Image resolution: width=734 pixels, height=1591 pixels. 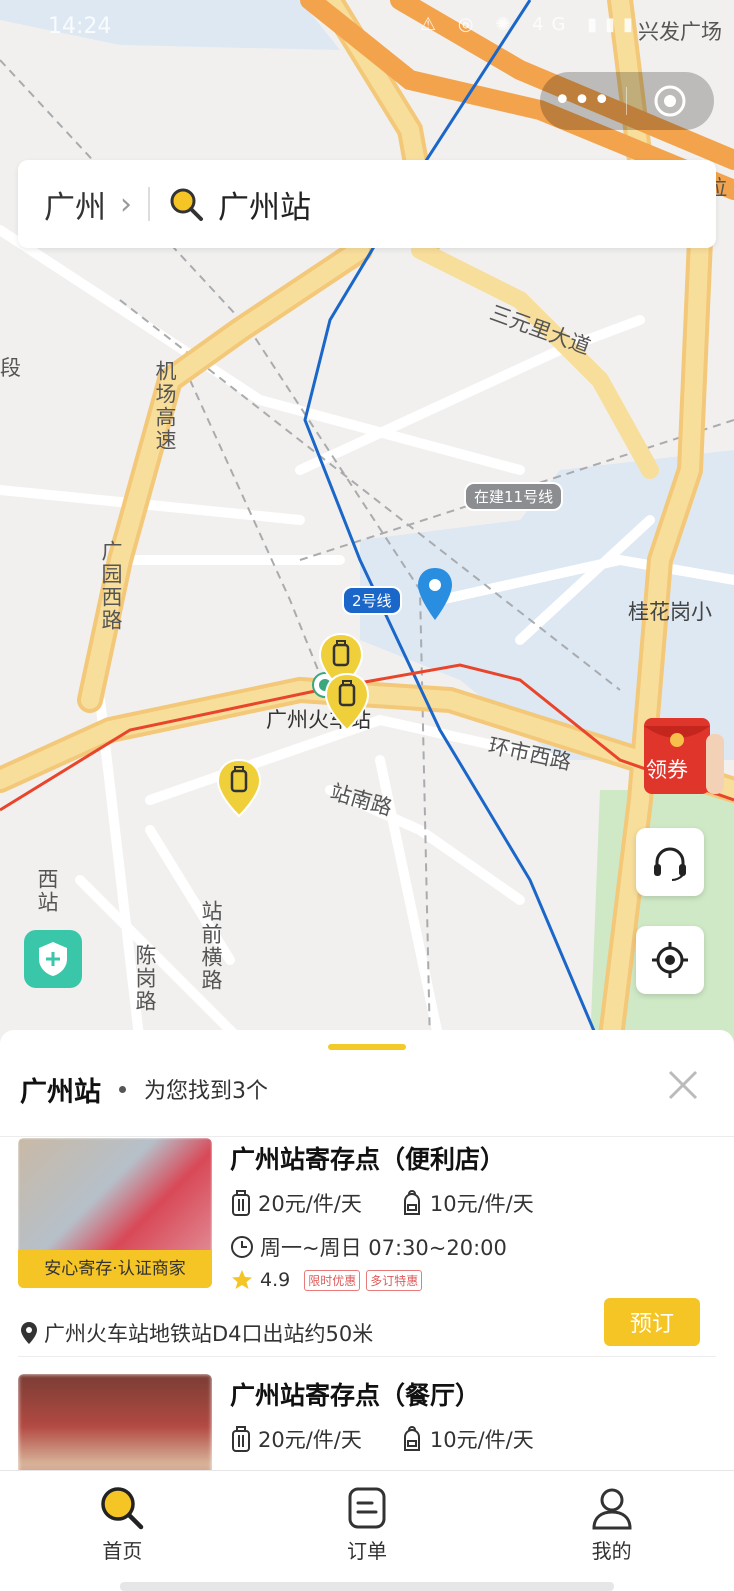 I want to click on promo-tag-limited: 限时优惠, so click(x=332, y=1280).